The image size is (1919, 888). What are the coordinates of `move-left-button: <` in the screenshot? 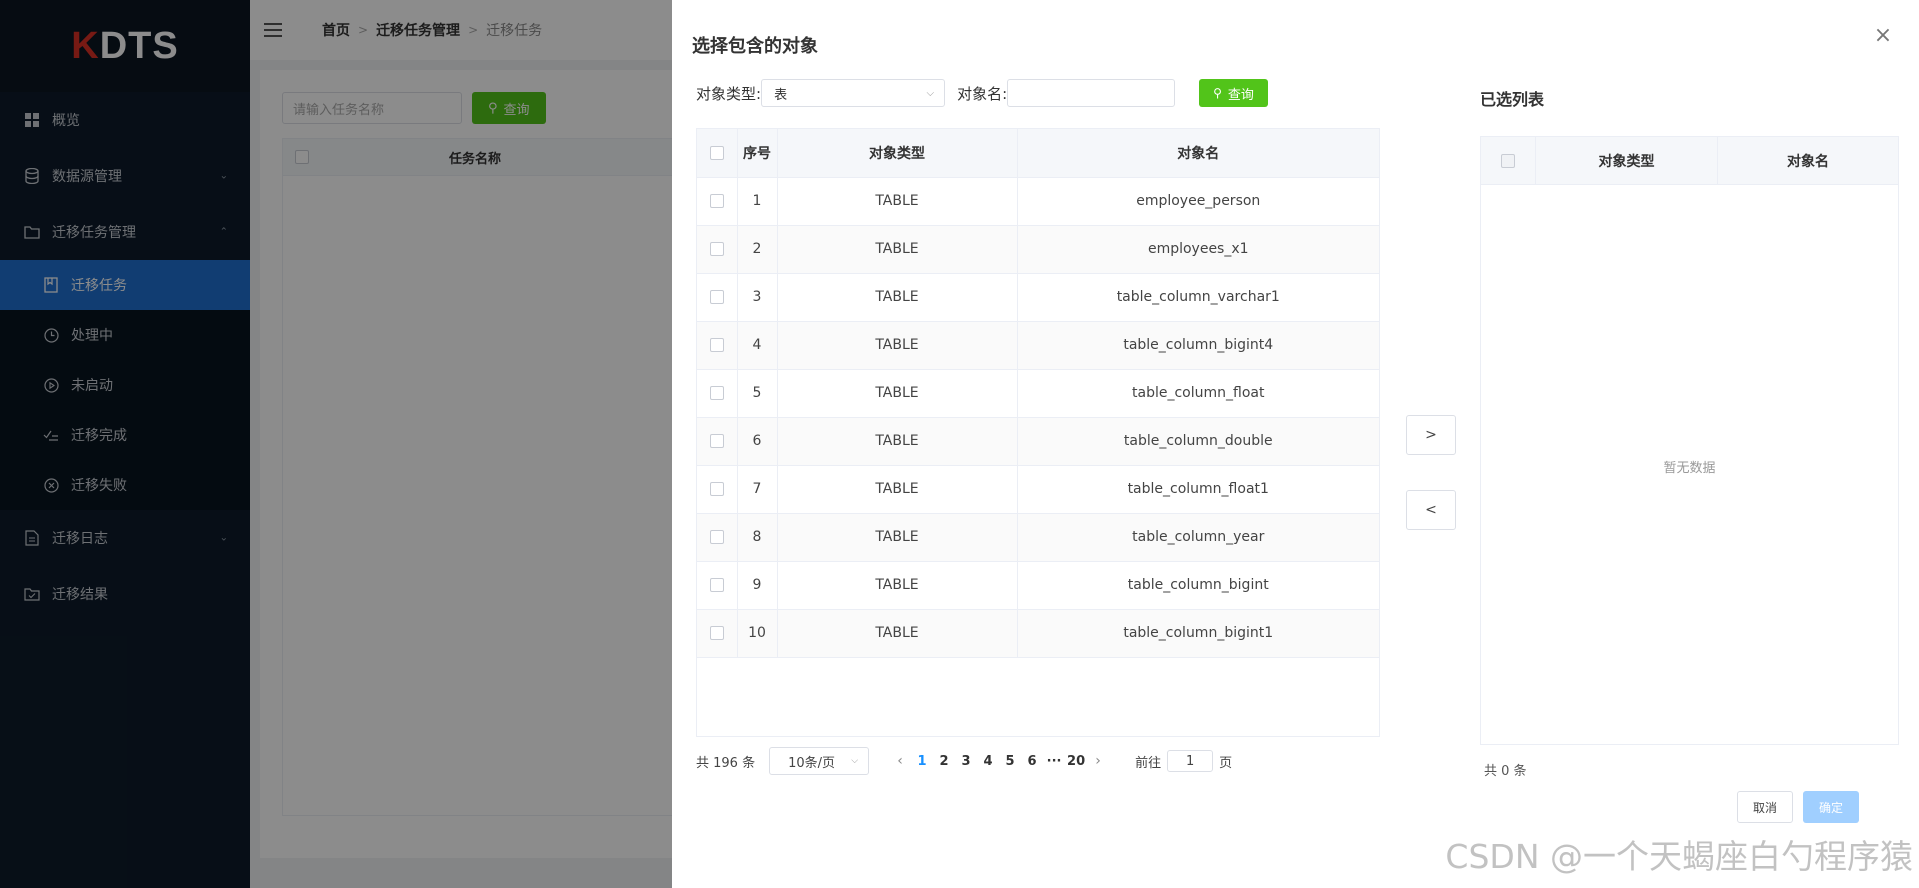 It's located at (1431, 510).